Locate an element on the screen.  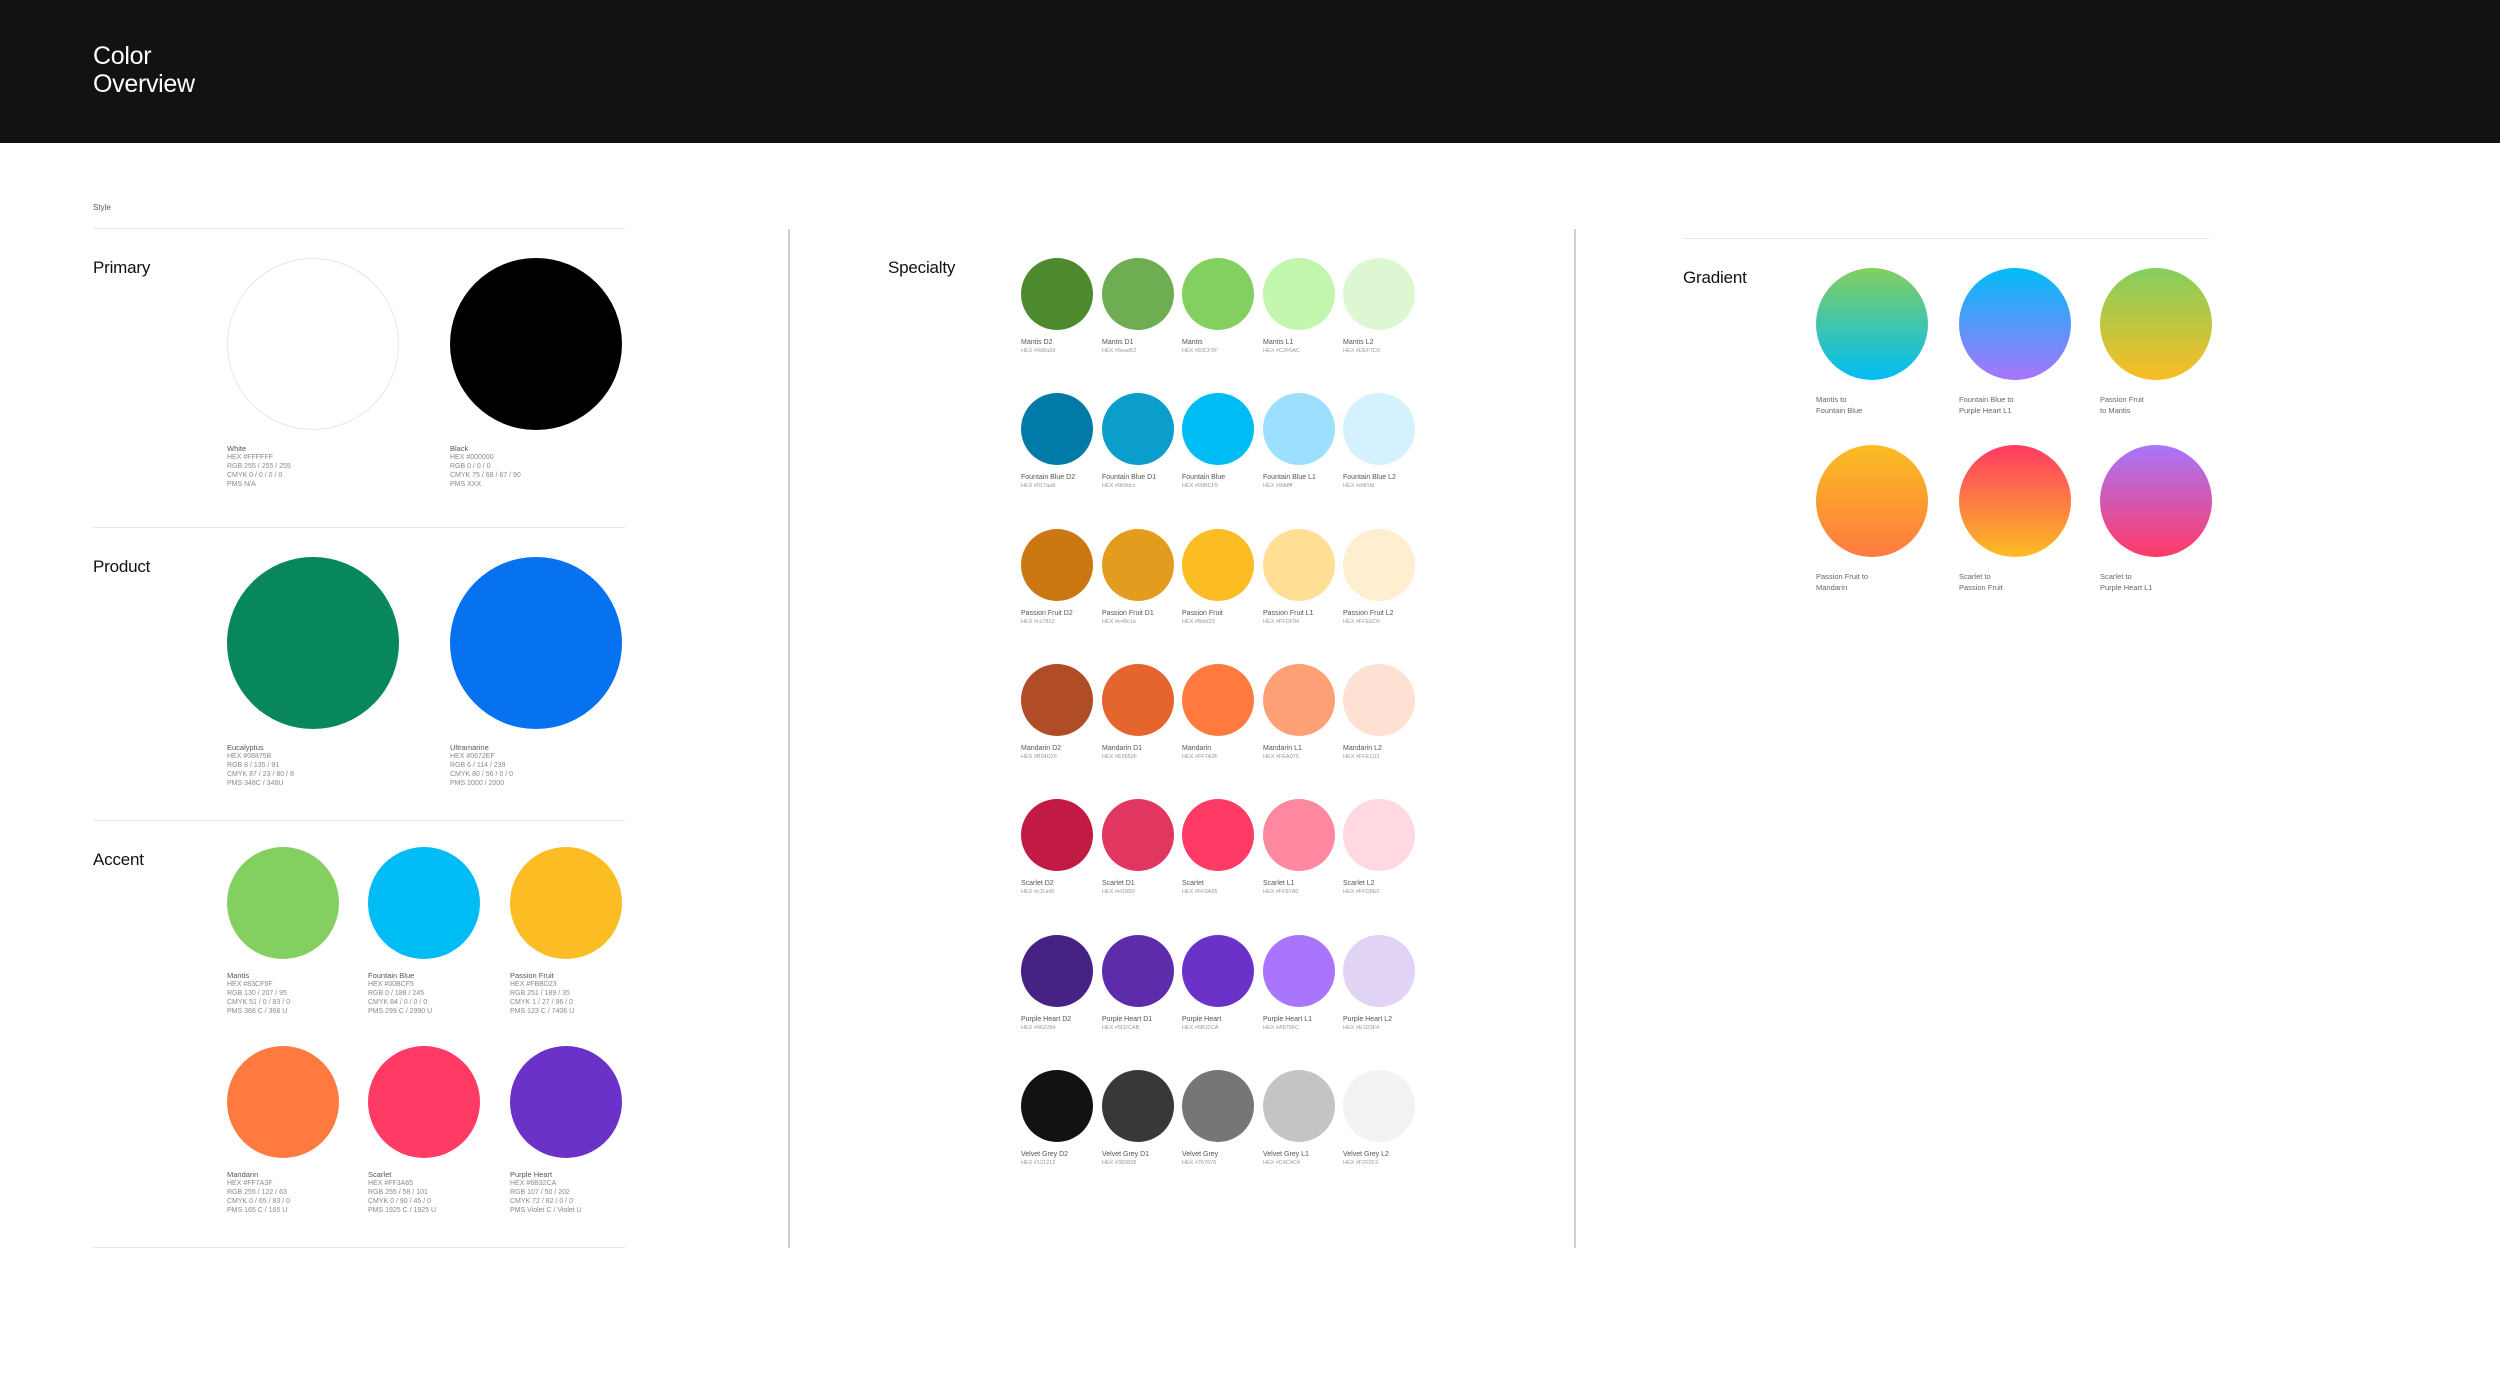
specialty-swatch: Passion Fruit HEX #fbbd23 is located at coordinates (1218, 577).